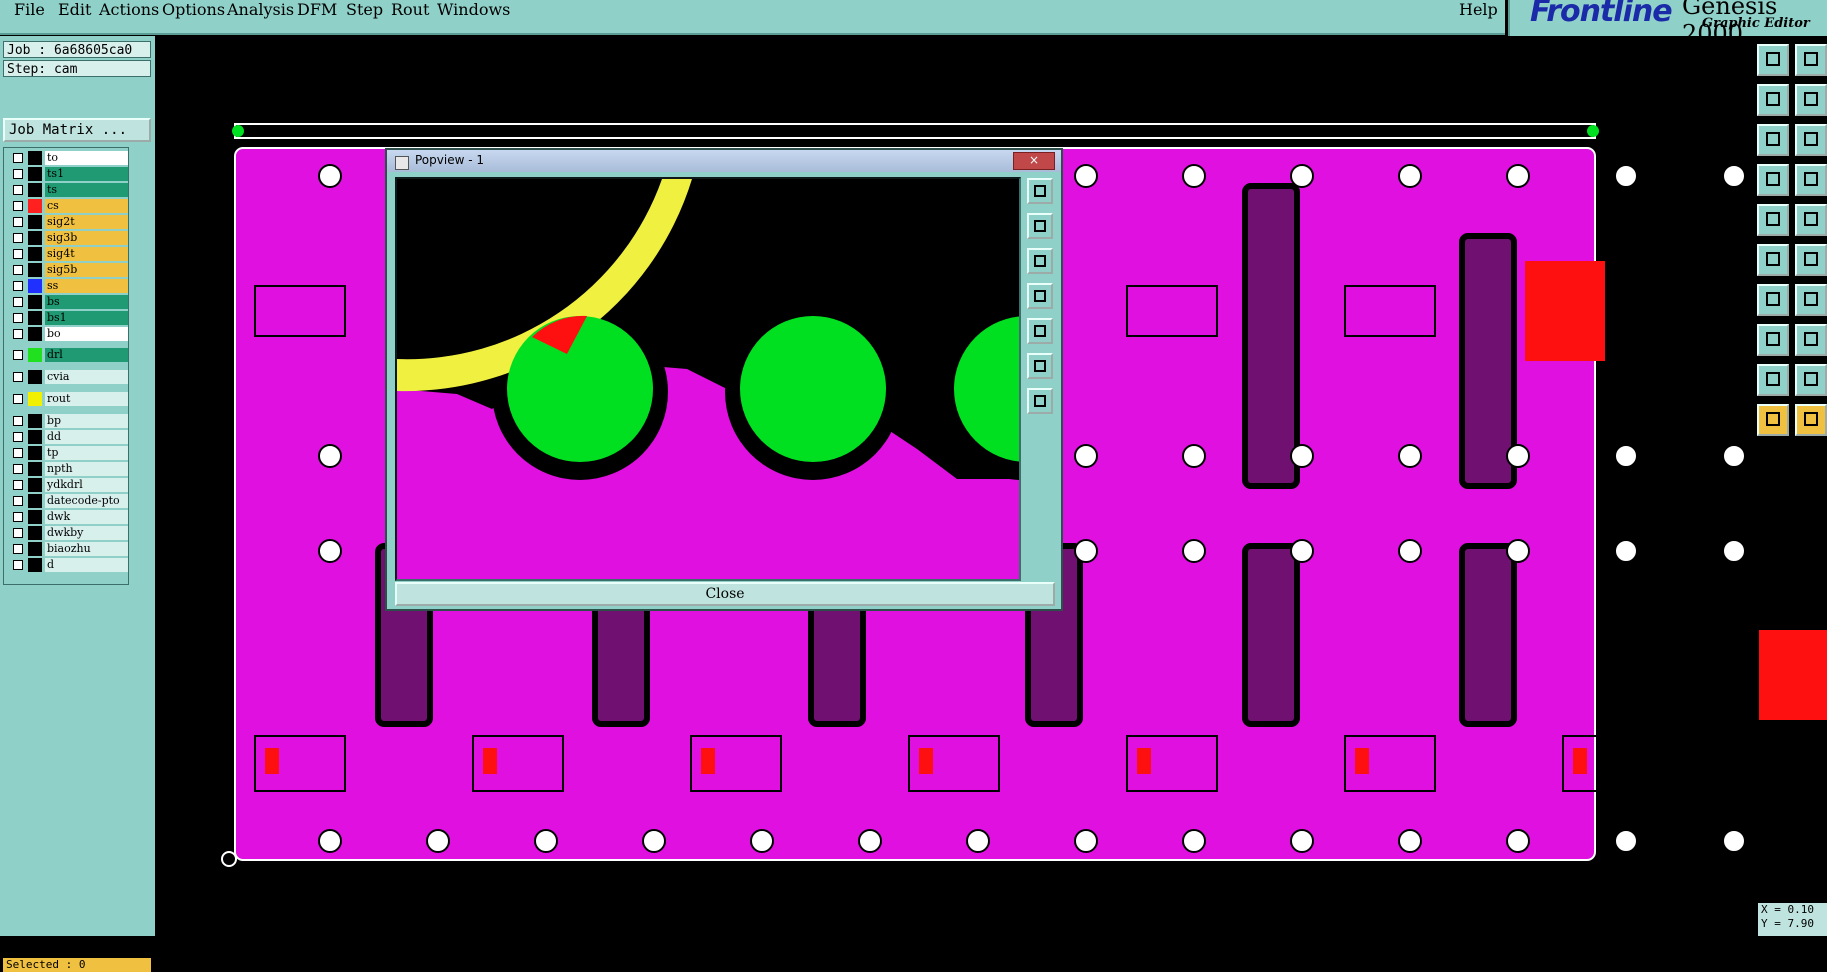 The width and height of the screenshot is (1827, 972). Describe the element at coordinates (86, 517) in the screenshot. I see `layer-name: dwk` at that location.